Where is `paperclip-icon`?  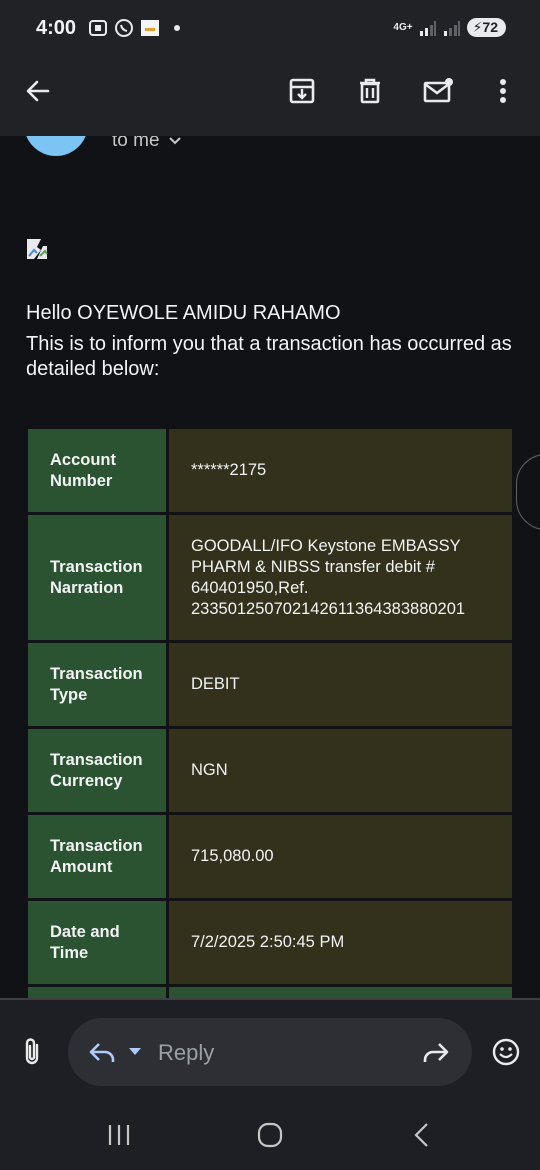
paperclip-icon is located at coordinates (32, 1051).